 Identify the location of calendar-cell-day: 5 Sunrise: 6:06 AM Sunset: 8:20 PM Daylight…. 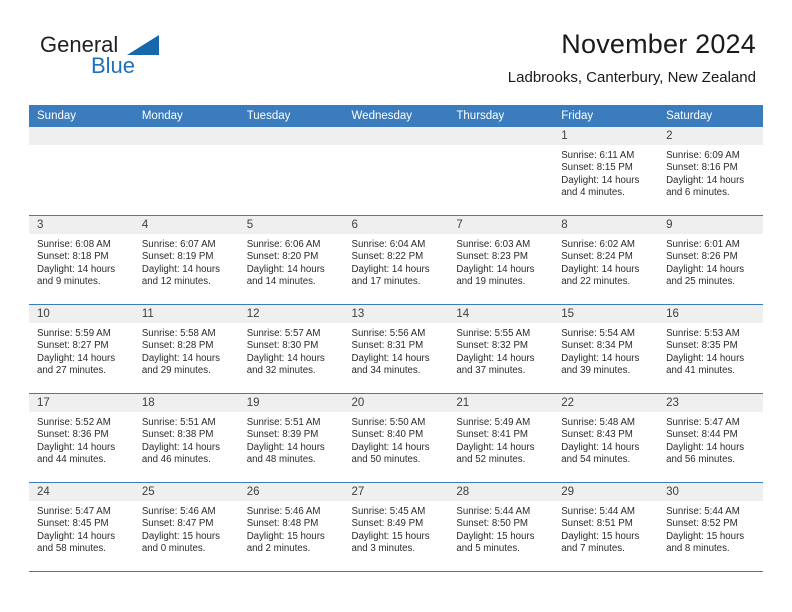
(291, 260).